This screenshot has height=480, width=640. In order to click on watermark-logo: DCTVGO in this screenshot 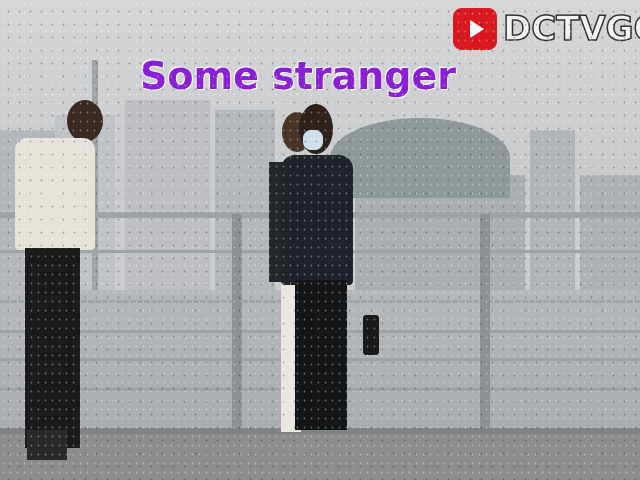, I will do `click(546, 29)`.